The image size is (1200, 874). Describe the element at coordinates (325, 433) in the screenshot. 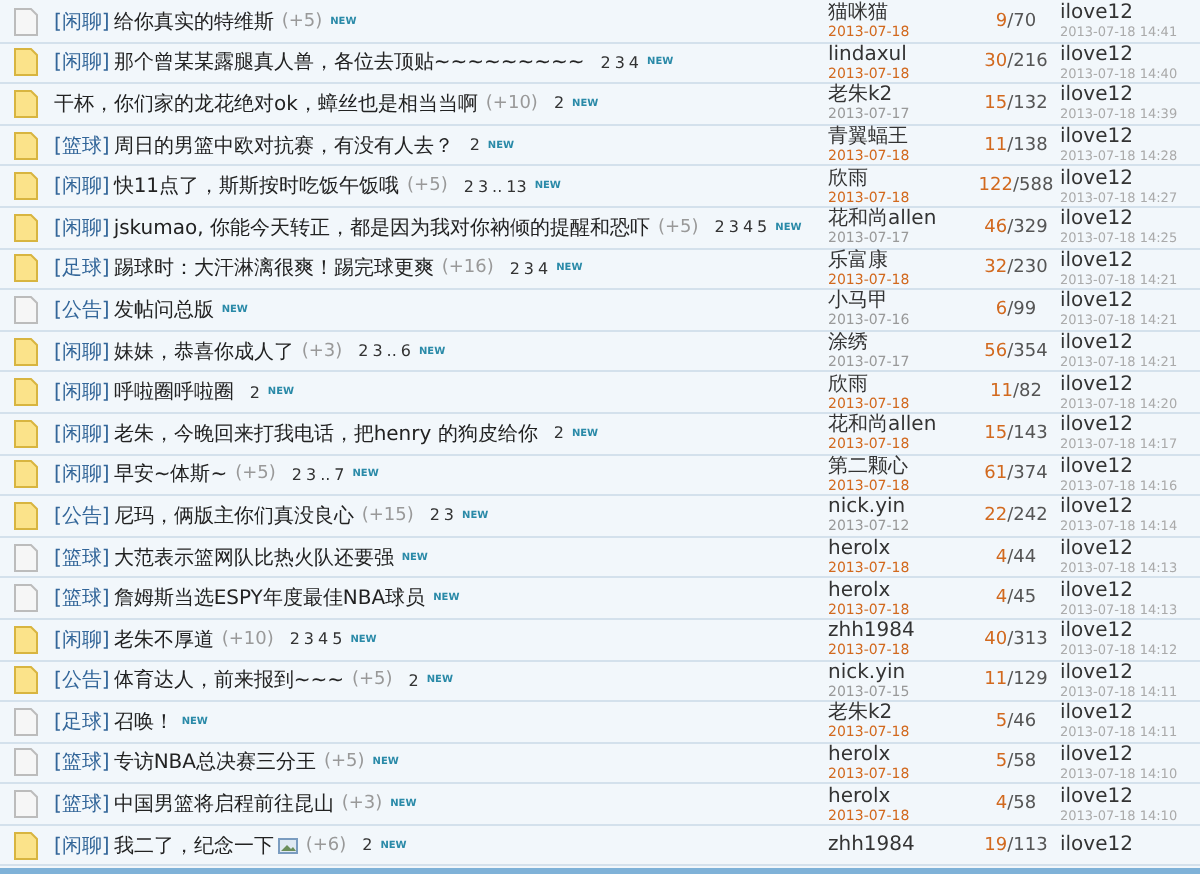

I see `thread-title-link: 老朱，今晚回来打我电话，把henry 的狗皮给你` at that location.